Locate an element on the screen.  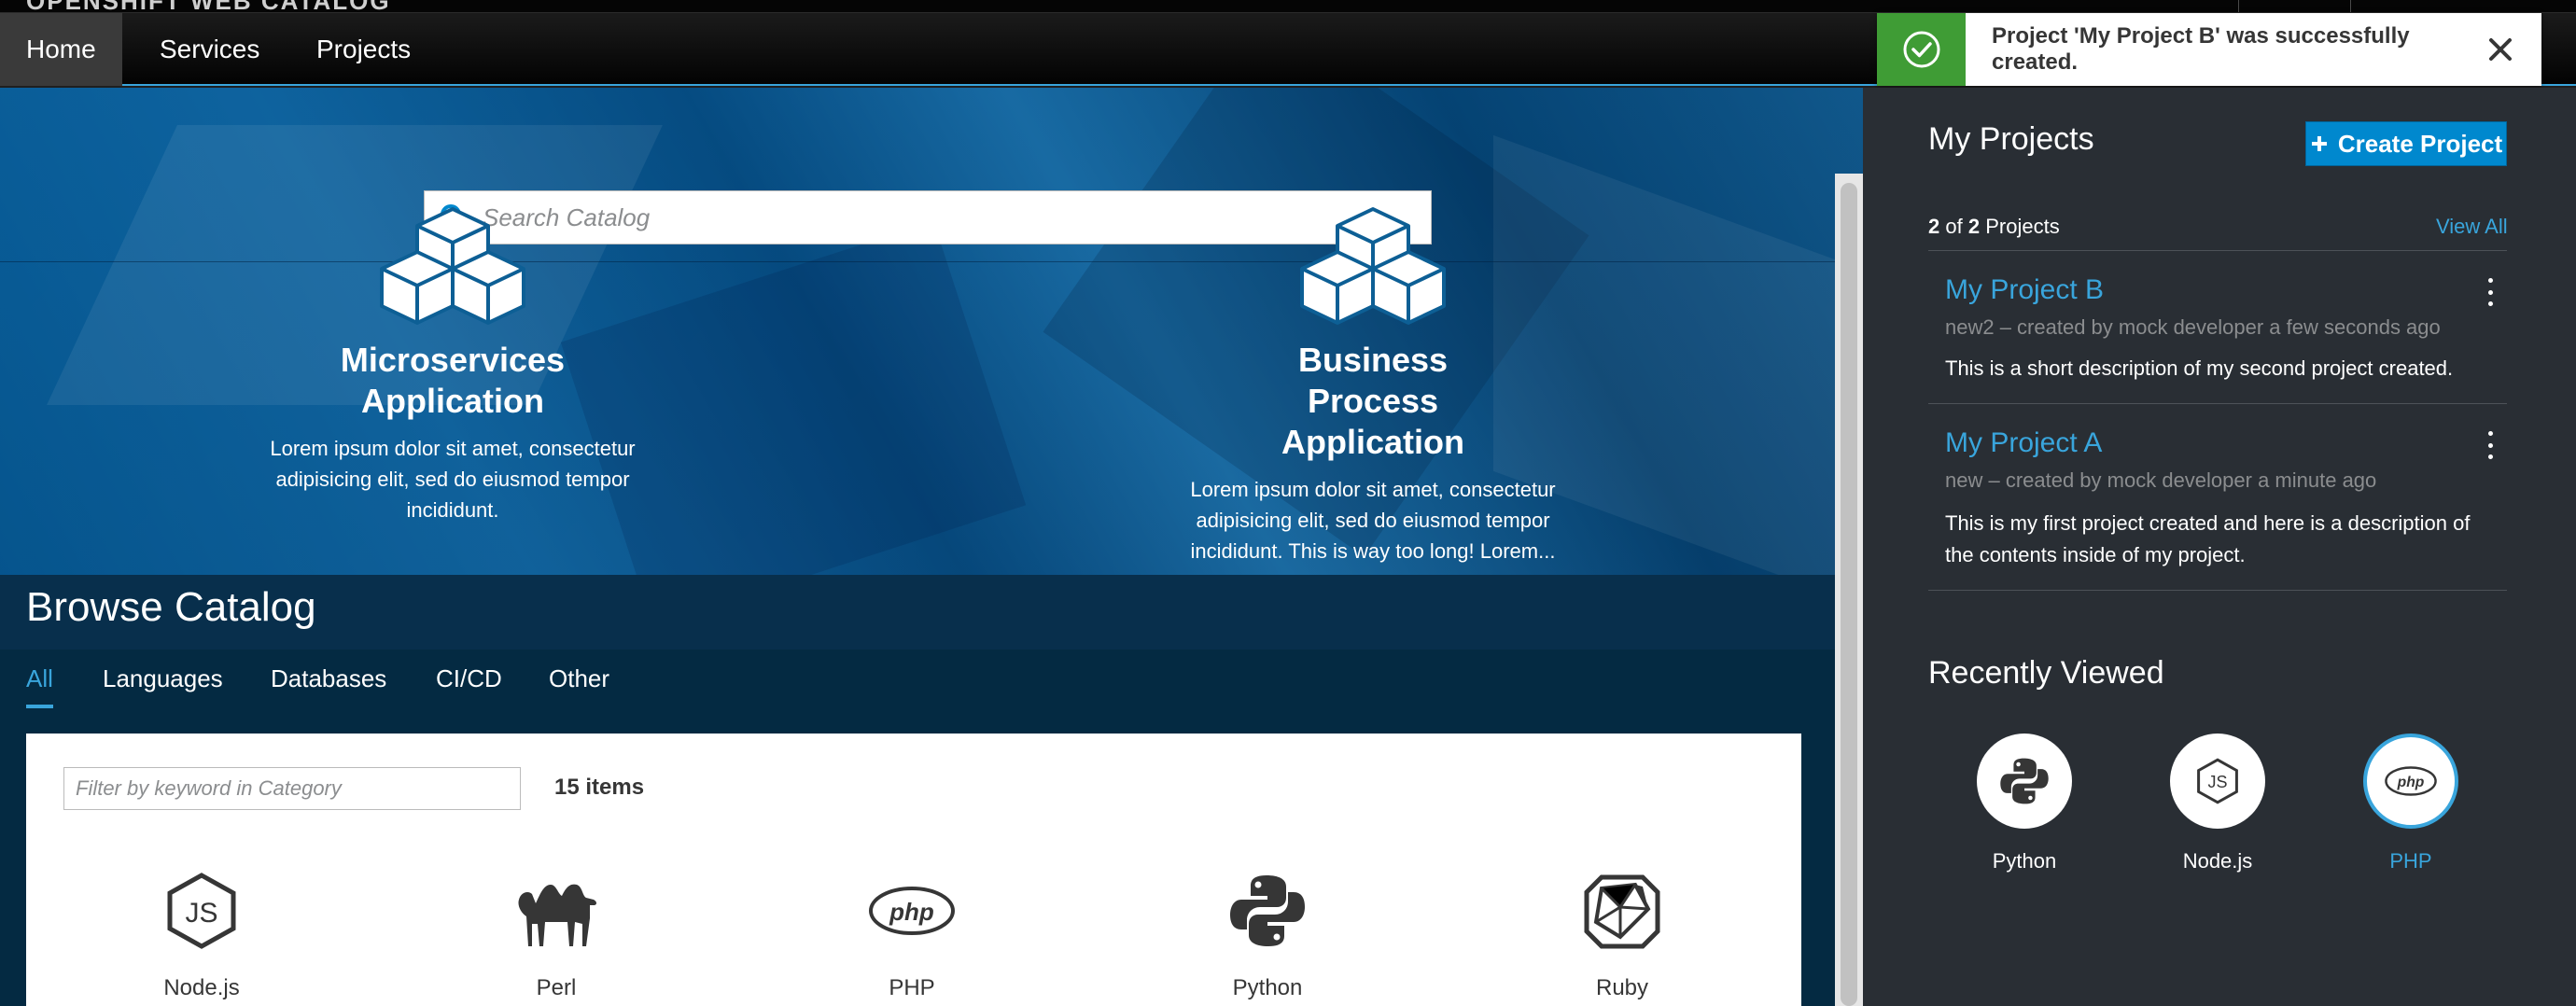
nav-item-projects: Projects is located at coordinates (363, 49).